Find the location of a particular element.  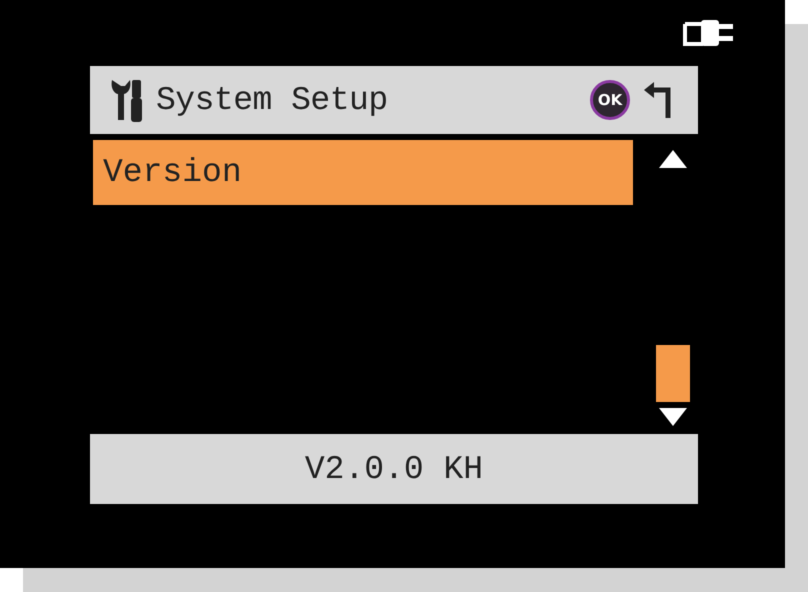

menu-item: Version is located at coordinates (363, 172).